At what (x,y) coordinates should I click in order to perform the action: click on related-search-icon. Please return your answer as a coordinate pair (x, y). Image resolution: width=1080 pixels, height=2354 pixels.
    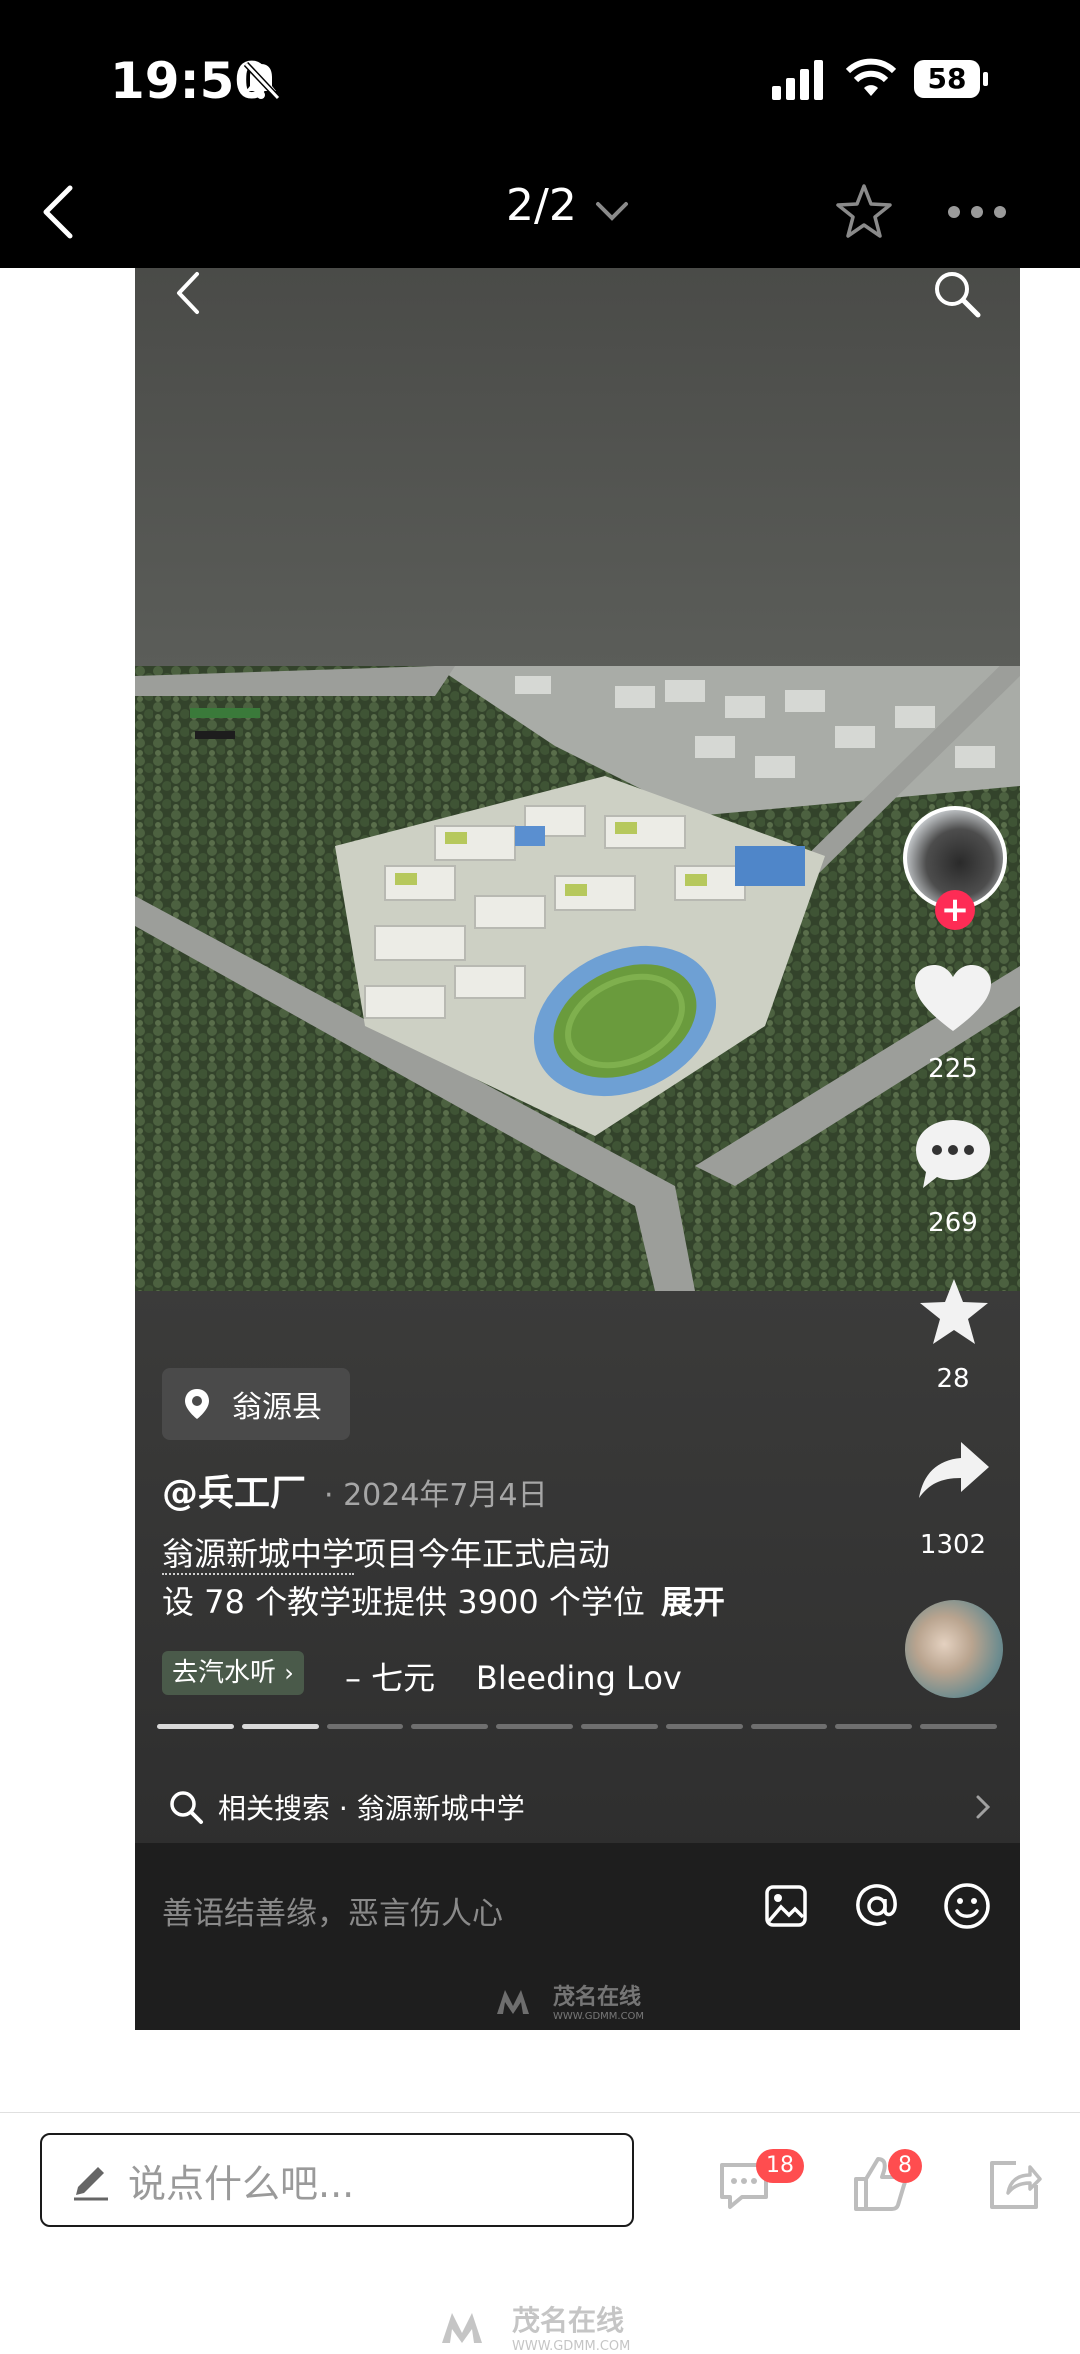
    Looking at the image, I should click on (186, 1807).